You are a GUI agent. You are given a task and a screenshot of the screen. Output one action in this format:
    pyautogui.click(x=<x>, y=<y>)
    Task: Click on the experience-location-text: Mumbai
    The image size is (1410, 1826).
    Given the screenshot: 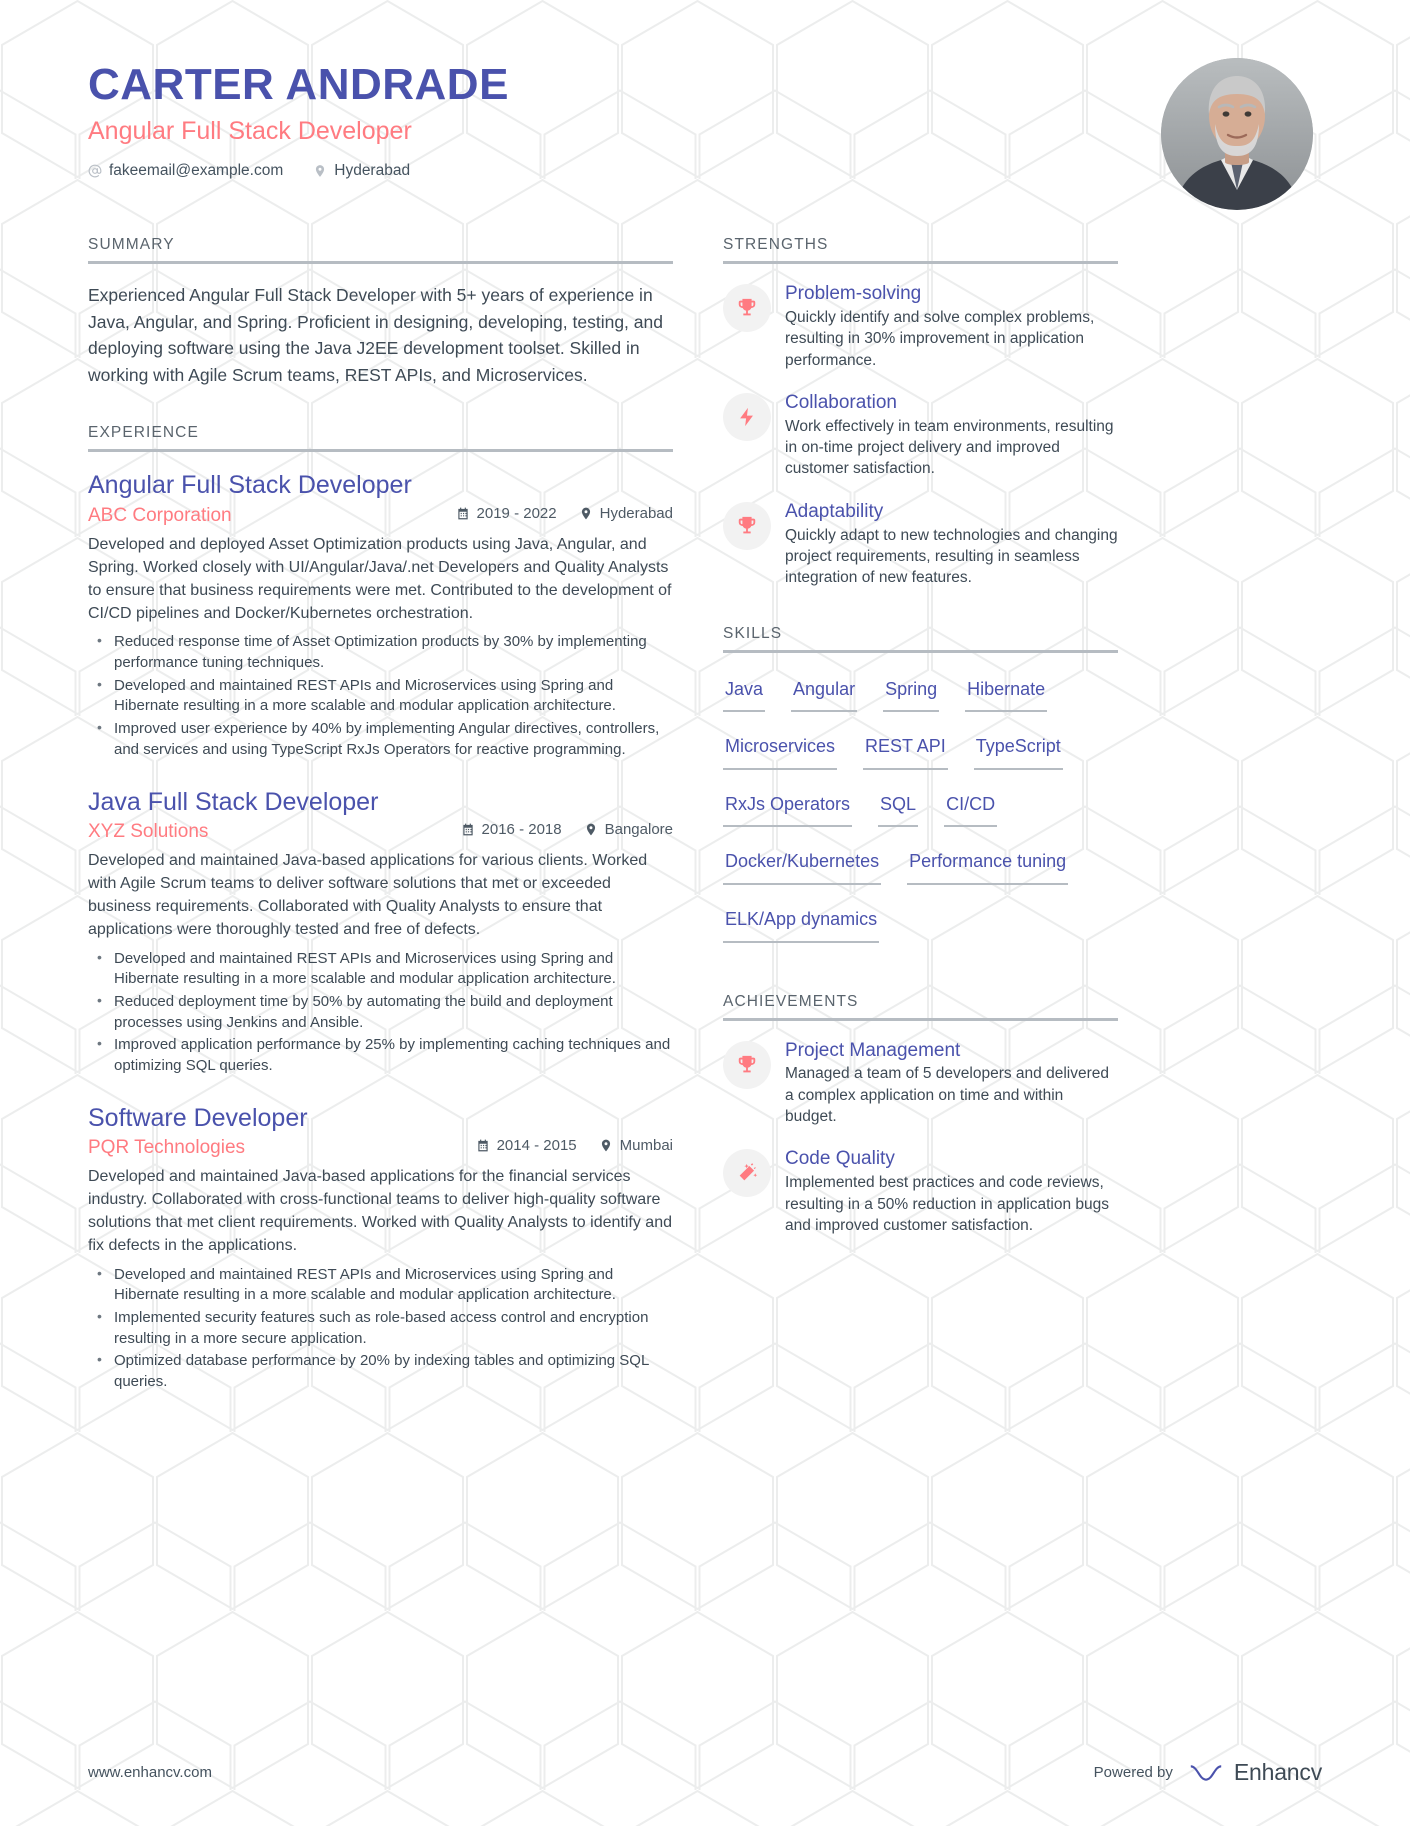 What is the action you would take?
    pyautogui.click(x=646, y=1145)
    